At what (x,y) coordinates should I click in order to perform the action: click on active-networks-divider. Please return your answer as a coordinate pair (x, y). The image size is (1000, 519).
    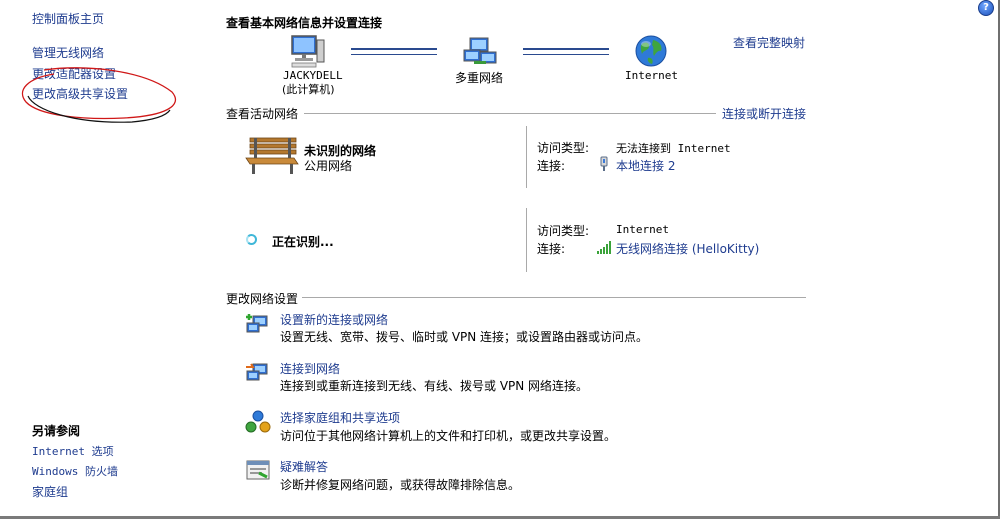
    Looking at the image, I should click on (510, 113).